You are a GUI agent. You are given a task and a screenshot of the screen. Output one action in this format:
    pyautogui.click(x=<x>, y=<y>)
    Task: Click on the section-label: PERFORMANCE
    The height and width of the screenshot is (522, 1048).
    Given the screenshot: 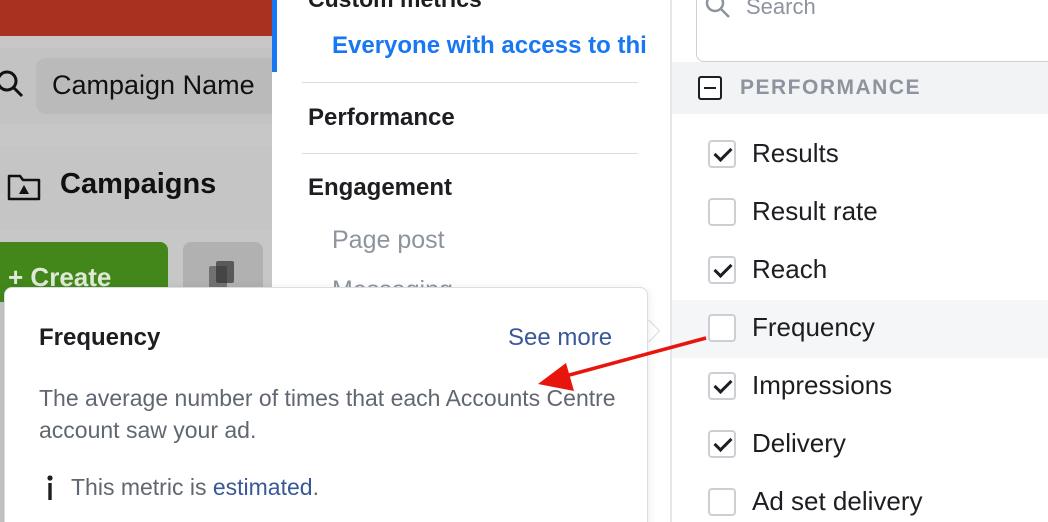 What is the action you would take?
    pyautogui.click(x=831, y=87)
    